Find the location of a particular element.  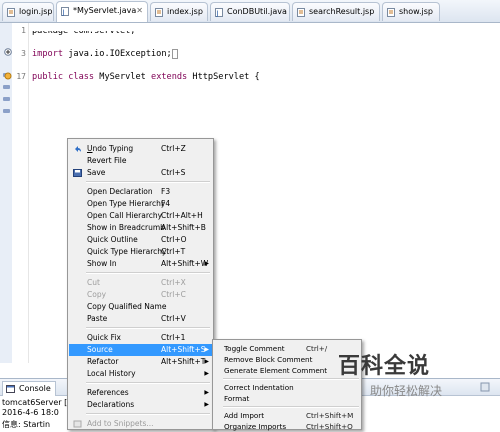

code-line-package: package com.servlet; is located at coordinates (83, 33).